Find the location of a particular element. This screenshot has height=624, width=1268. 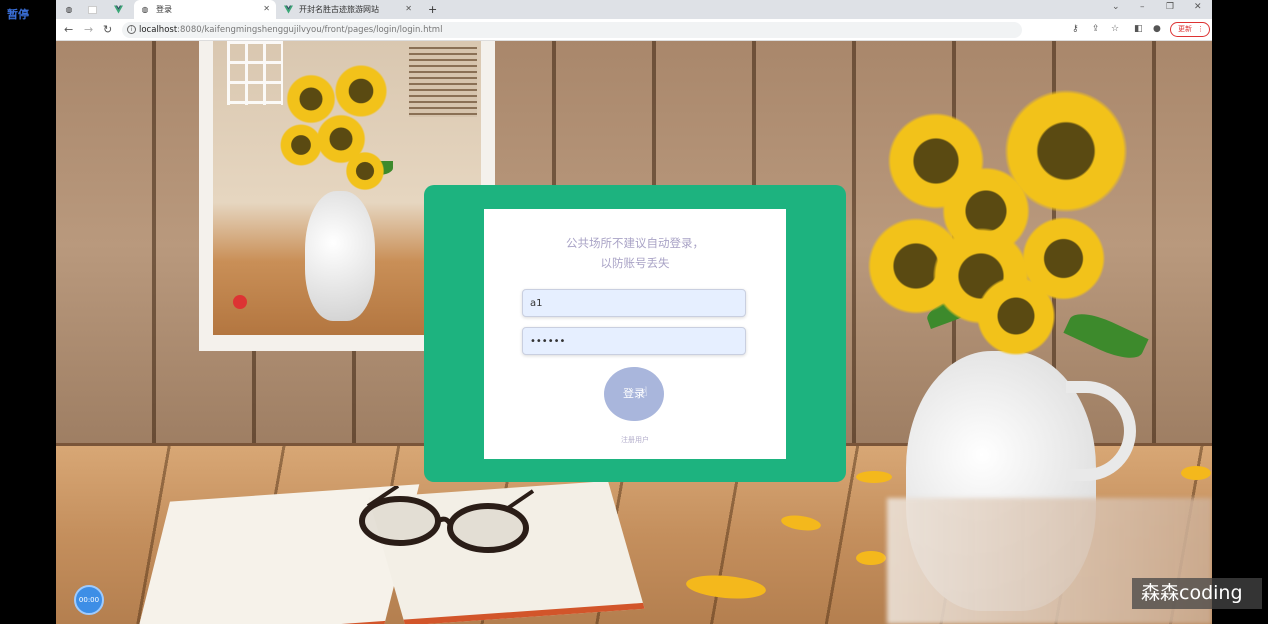

side-panel-icon: ◧ is located at coordinates (1138, 29).